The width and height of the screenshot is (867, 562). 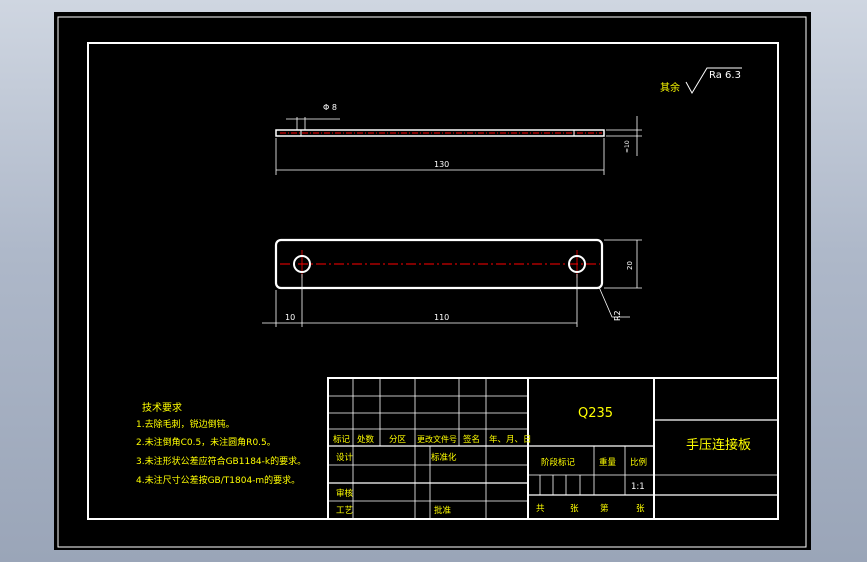 What do you see at coordinates (437, 439) in the screenshot?
I see `rev-header: 更改文件号` at bounding box center [437, 439].